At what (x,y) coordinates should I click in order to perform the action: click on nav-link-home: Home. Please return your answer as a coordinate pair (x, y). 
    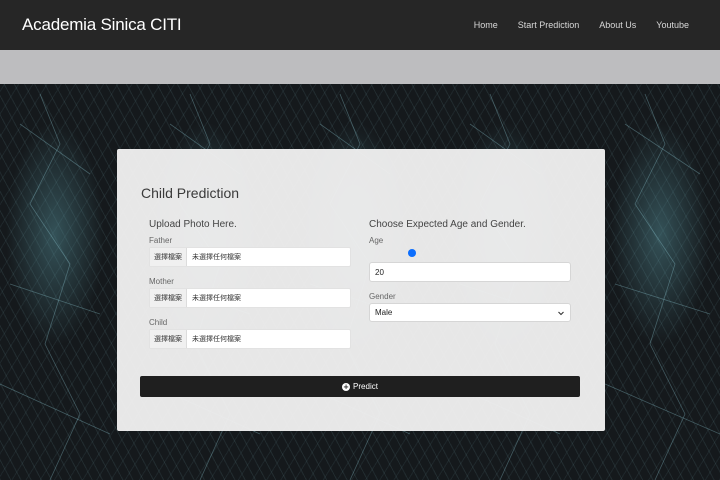
    Looking at the image, I should click on (486, 25).